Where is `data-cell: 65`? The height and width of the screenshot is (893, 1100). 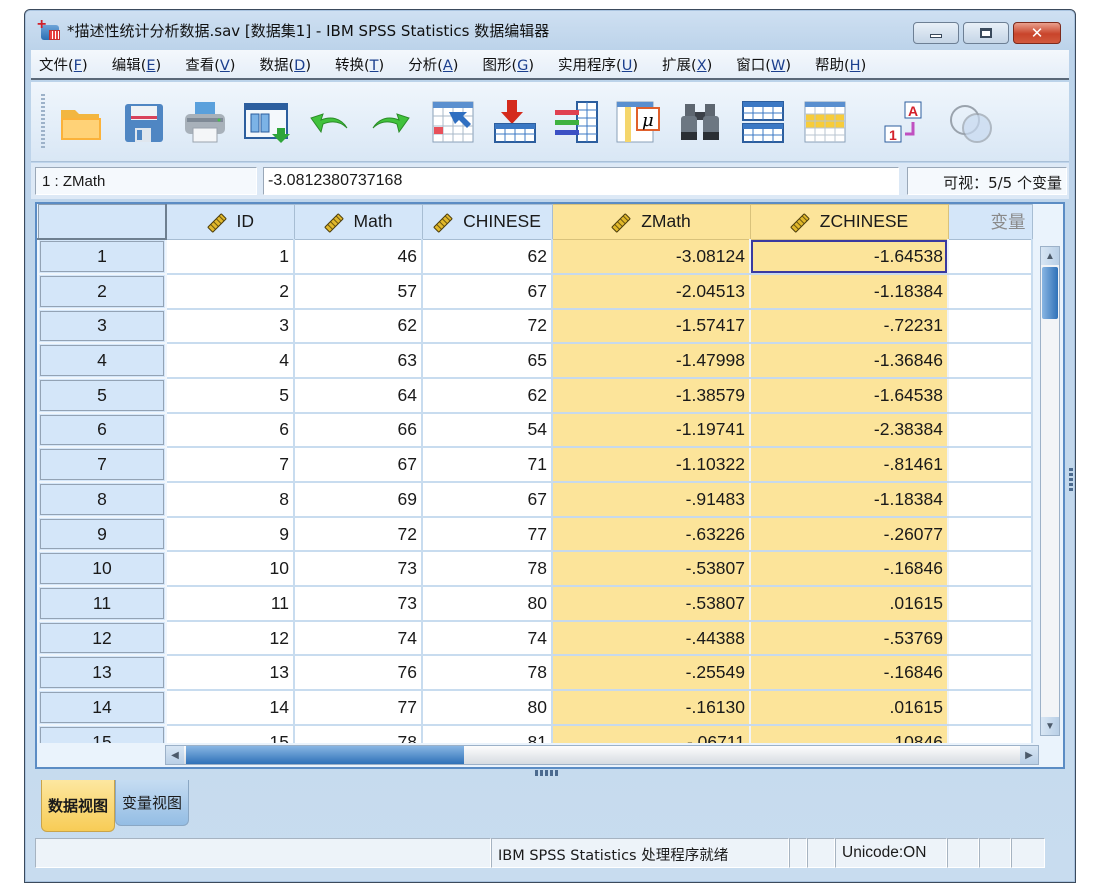
data-cell: 65 is located at coordinates (487, 361).